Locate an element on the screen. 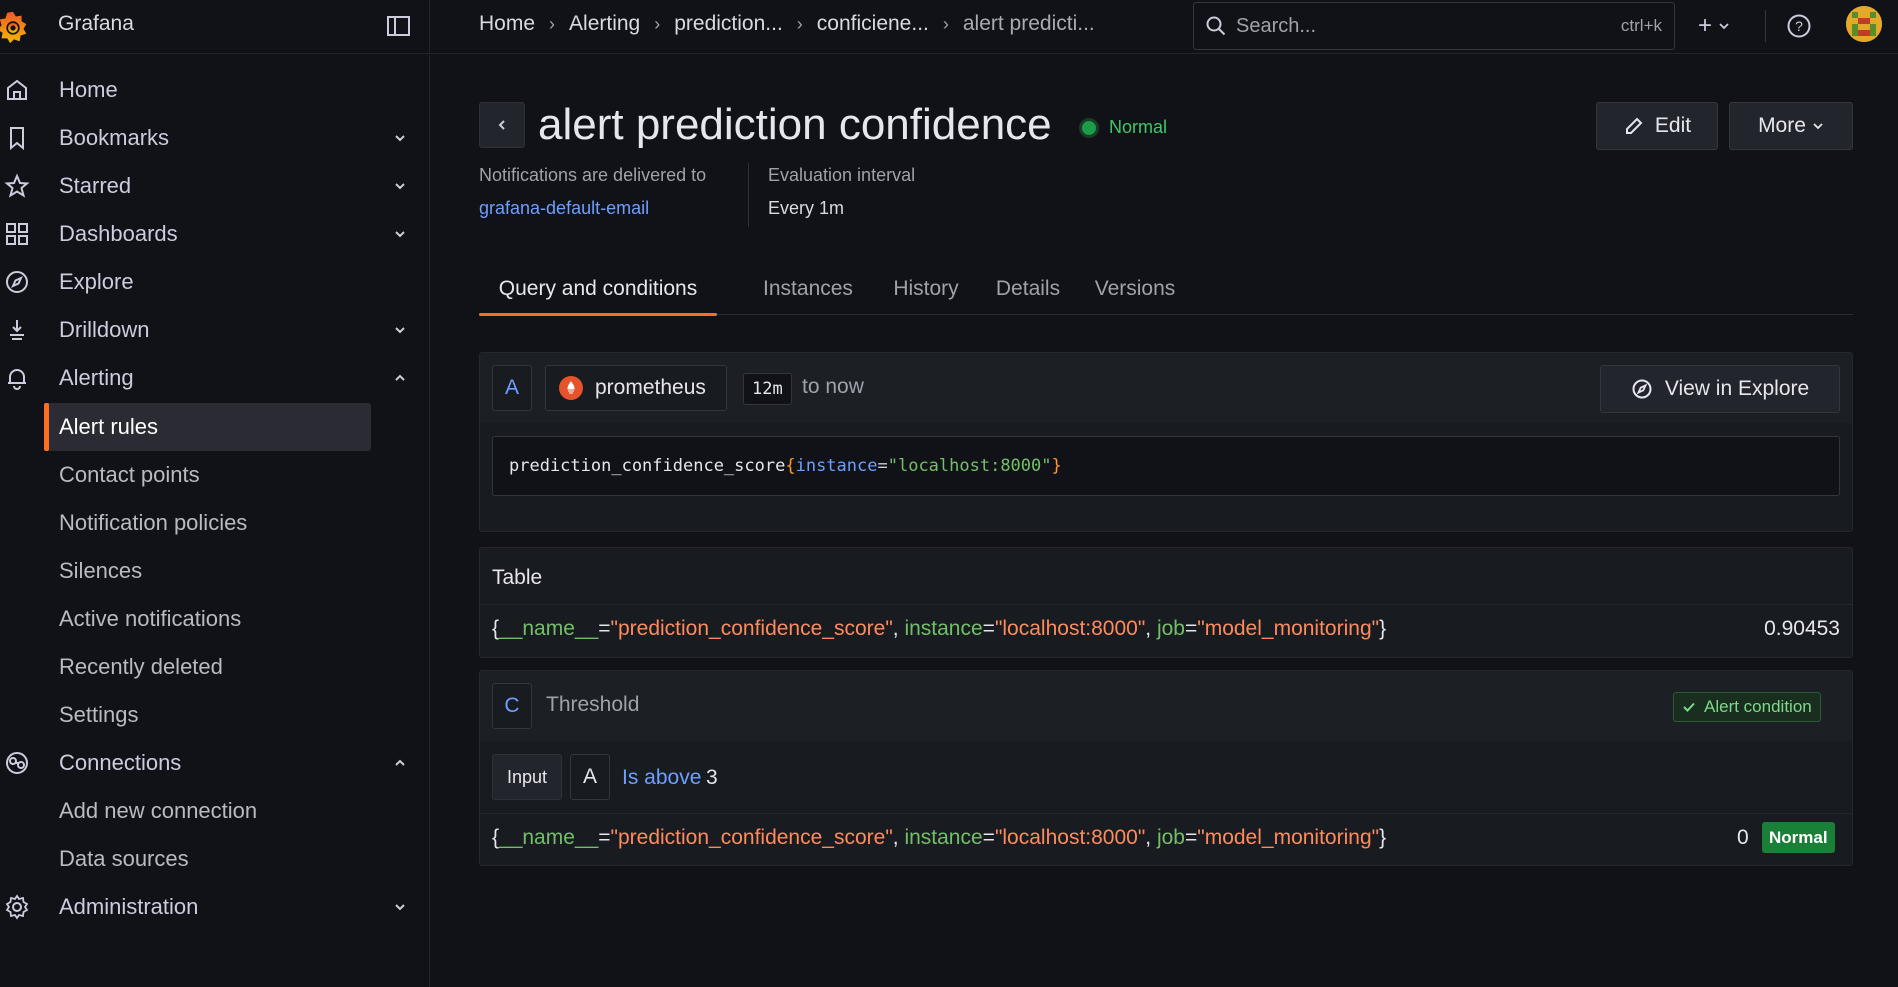 This screenshot has height=987, width=1898. query-metric: prediction_confidence_score is located at coordinates (647, 466).